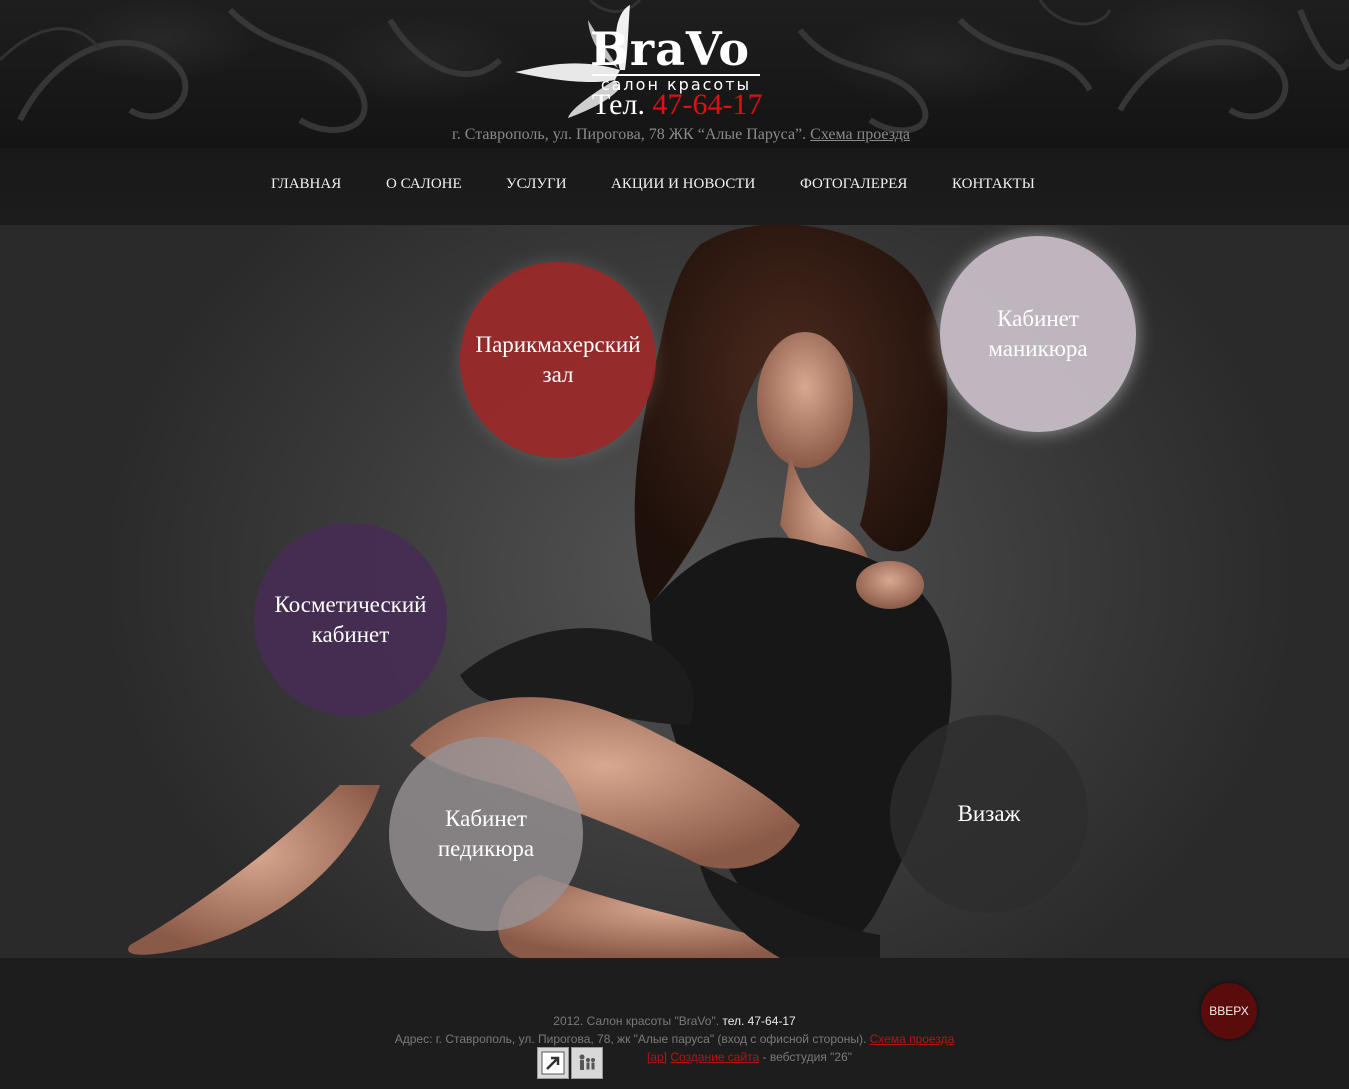 The height and width of the screenshot is (1089, 1349). Describe the element at coordinates (558, 374) in the screenshot. I see `service-hair-line2: зал` at that location.